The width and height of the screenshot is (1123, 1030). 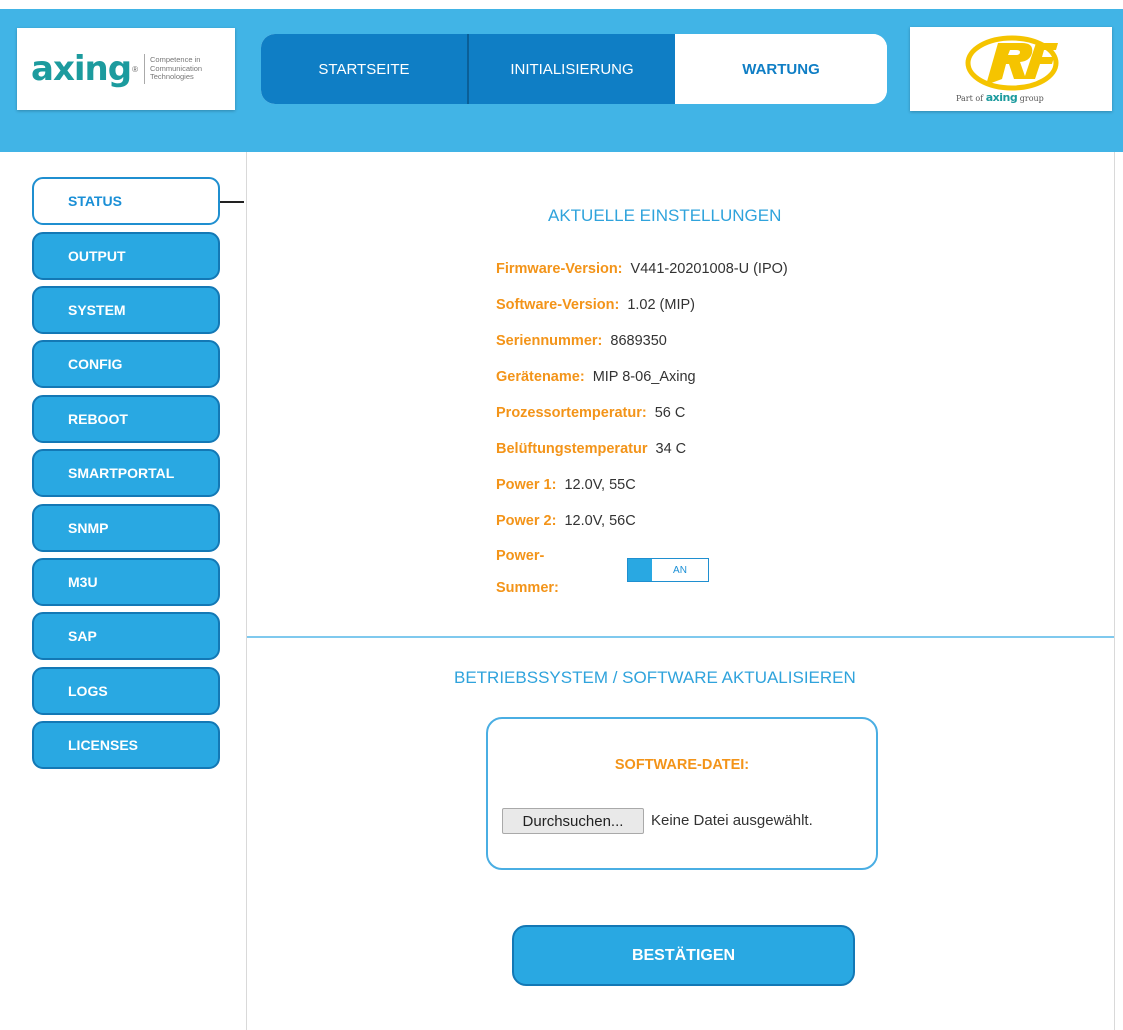 I want to click on info-label: Gerätename:, so click(x=540, y=377).